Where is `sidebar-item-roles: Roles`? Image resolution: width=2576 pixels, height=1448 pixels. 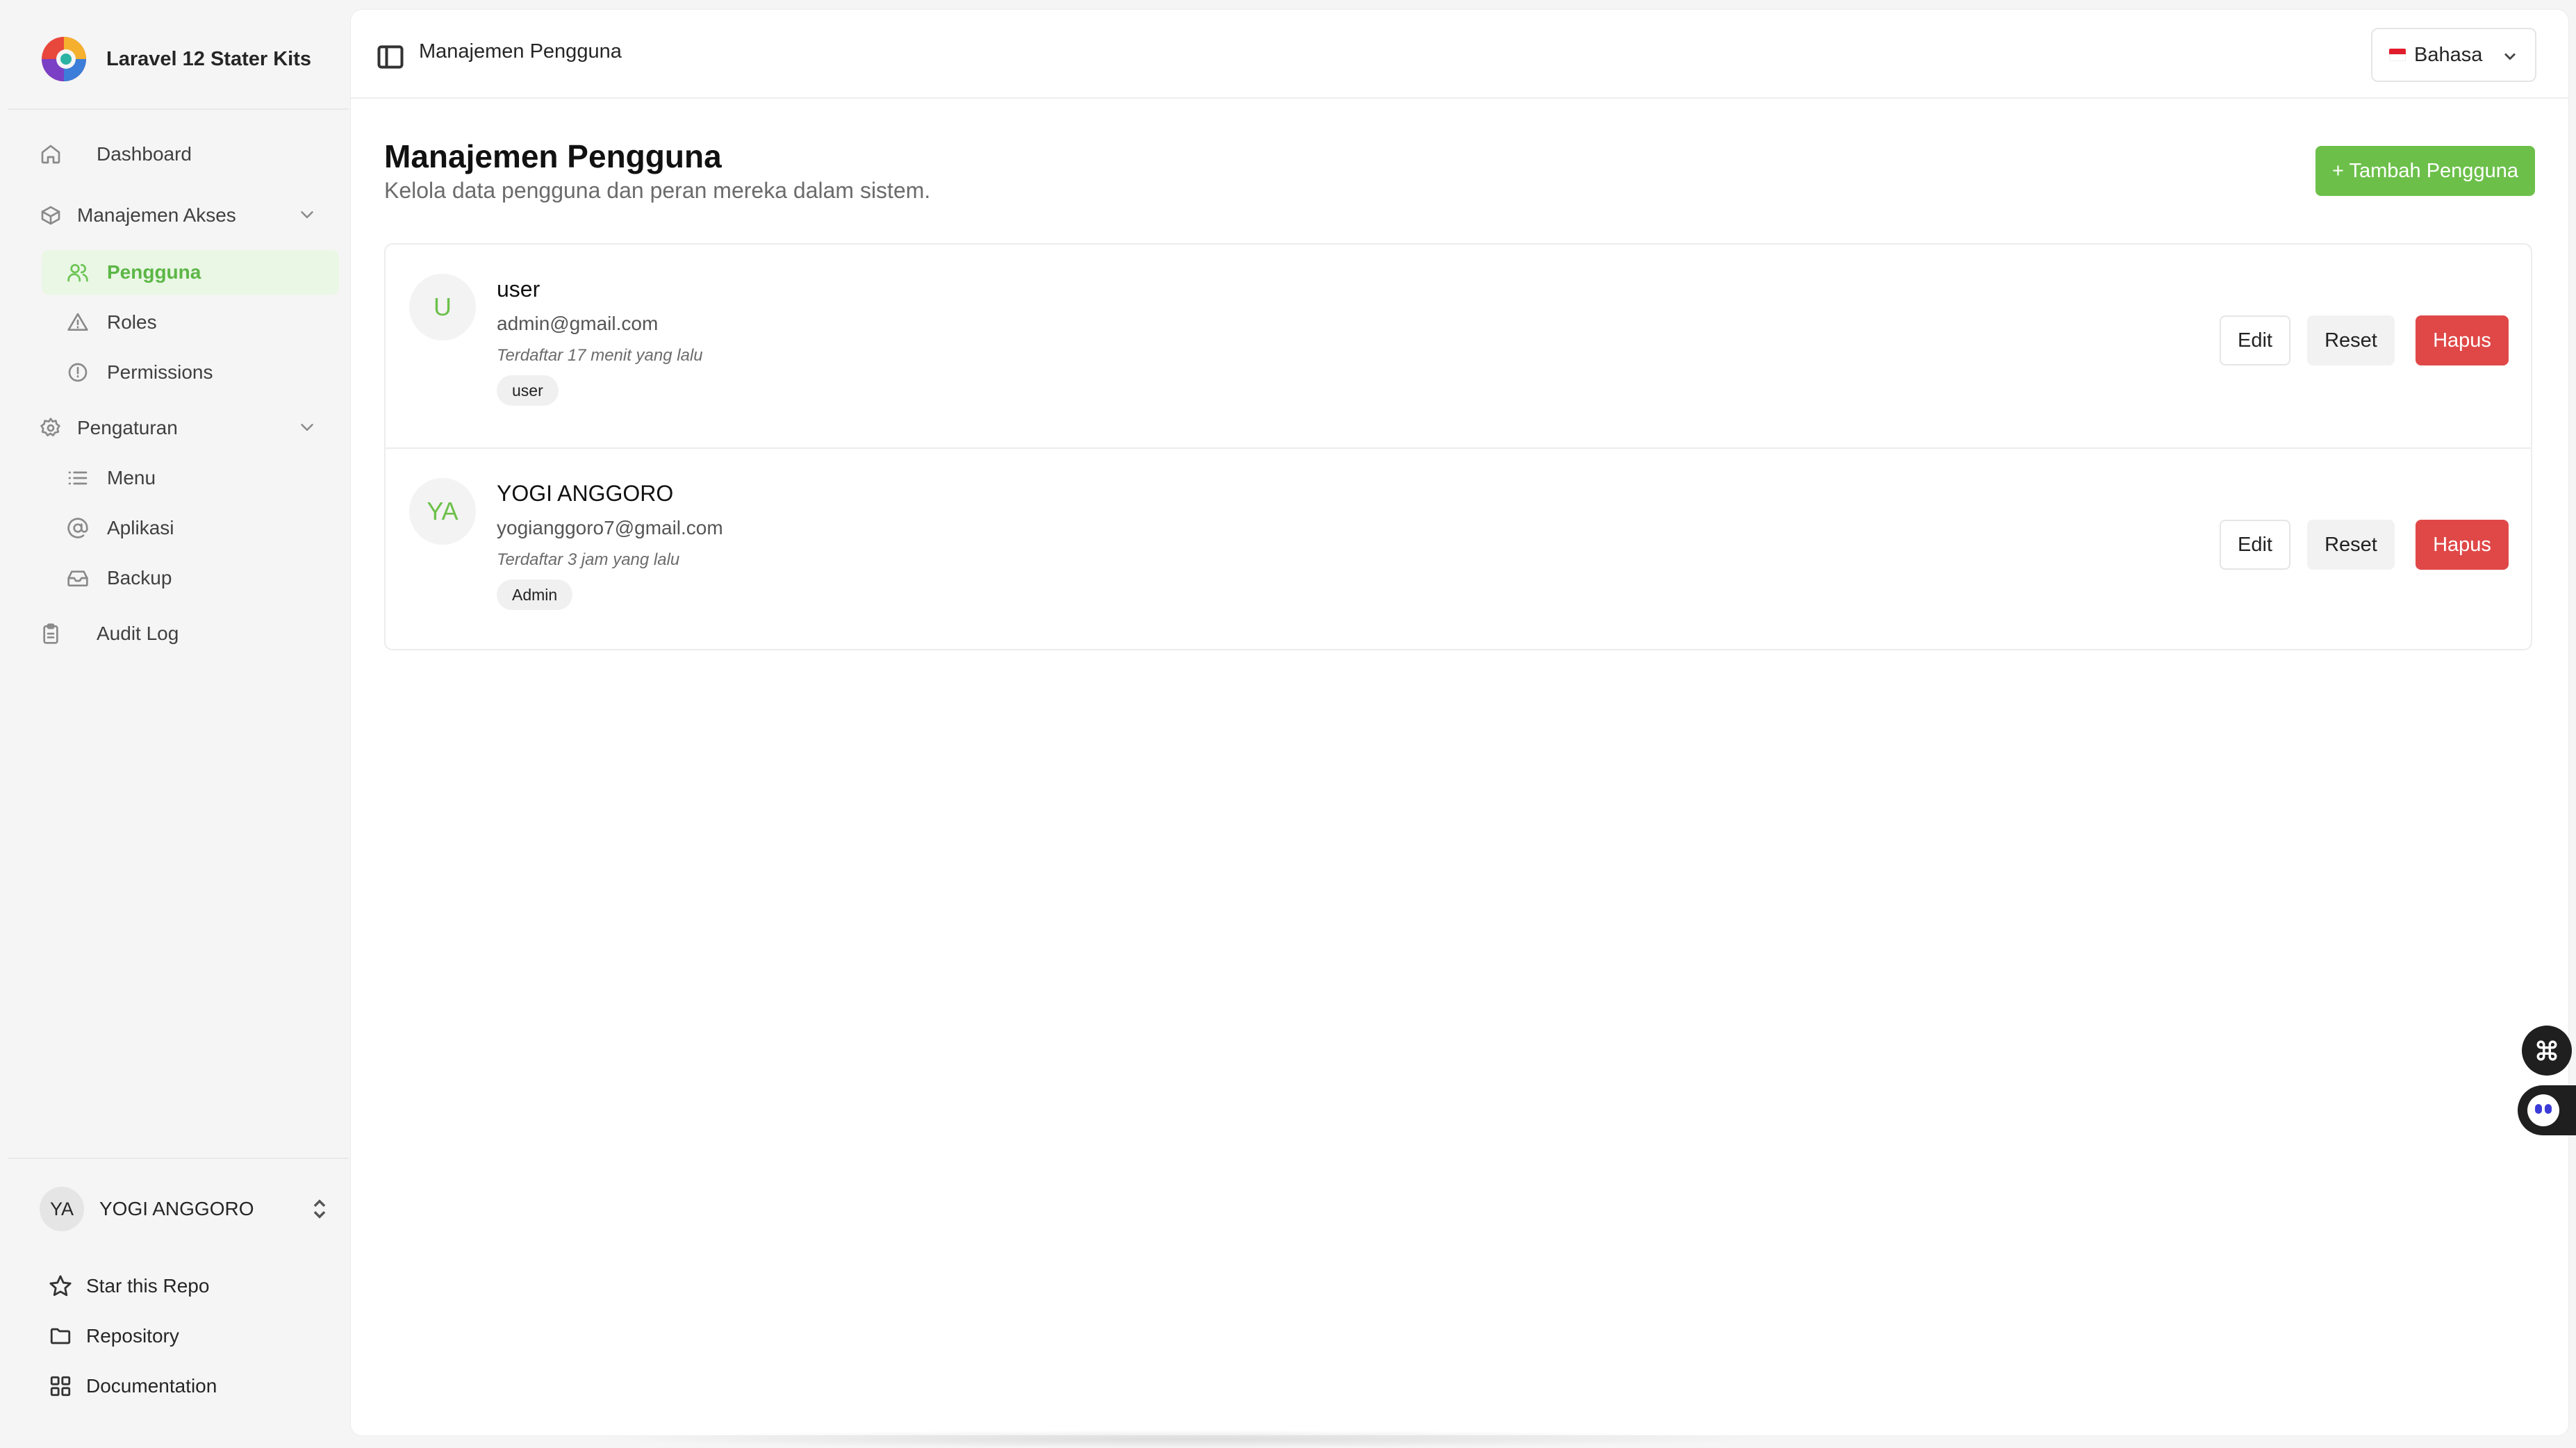 sidebar-item-roles: Roles is located at coordinates (191, 322).